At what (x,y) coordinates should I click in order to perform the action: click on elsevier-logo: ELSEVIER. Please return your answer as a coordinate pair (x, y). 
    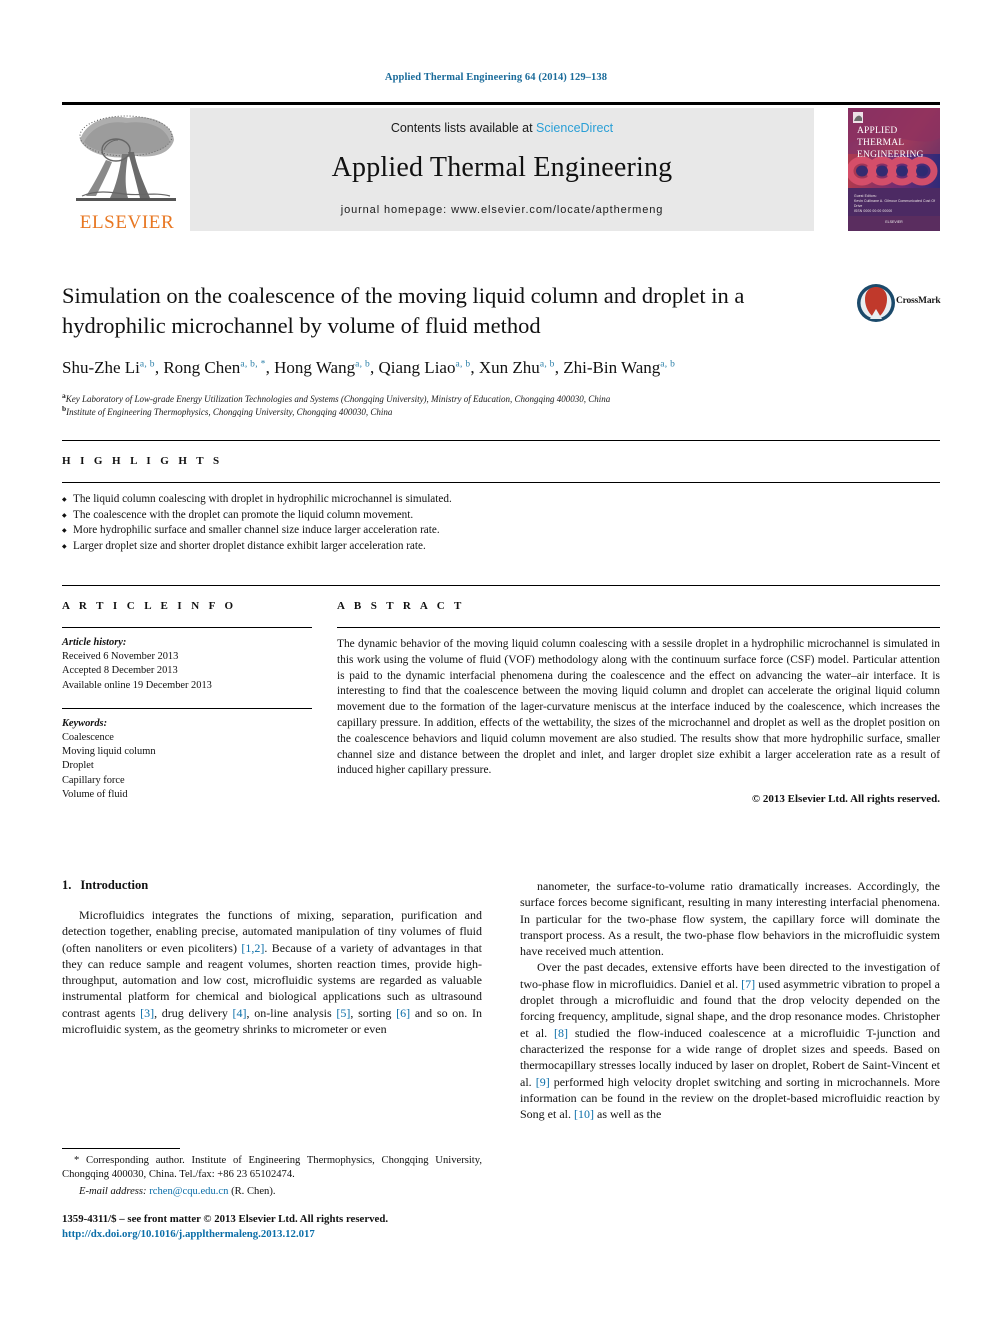
    Looking at the image, I should click on (126, 169).